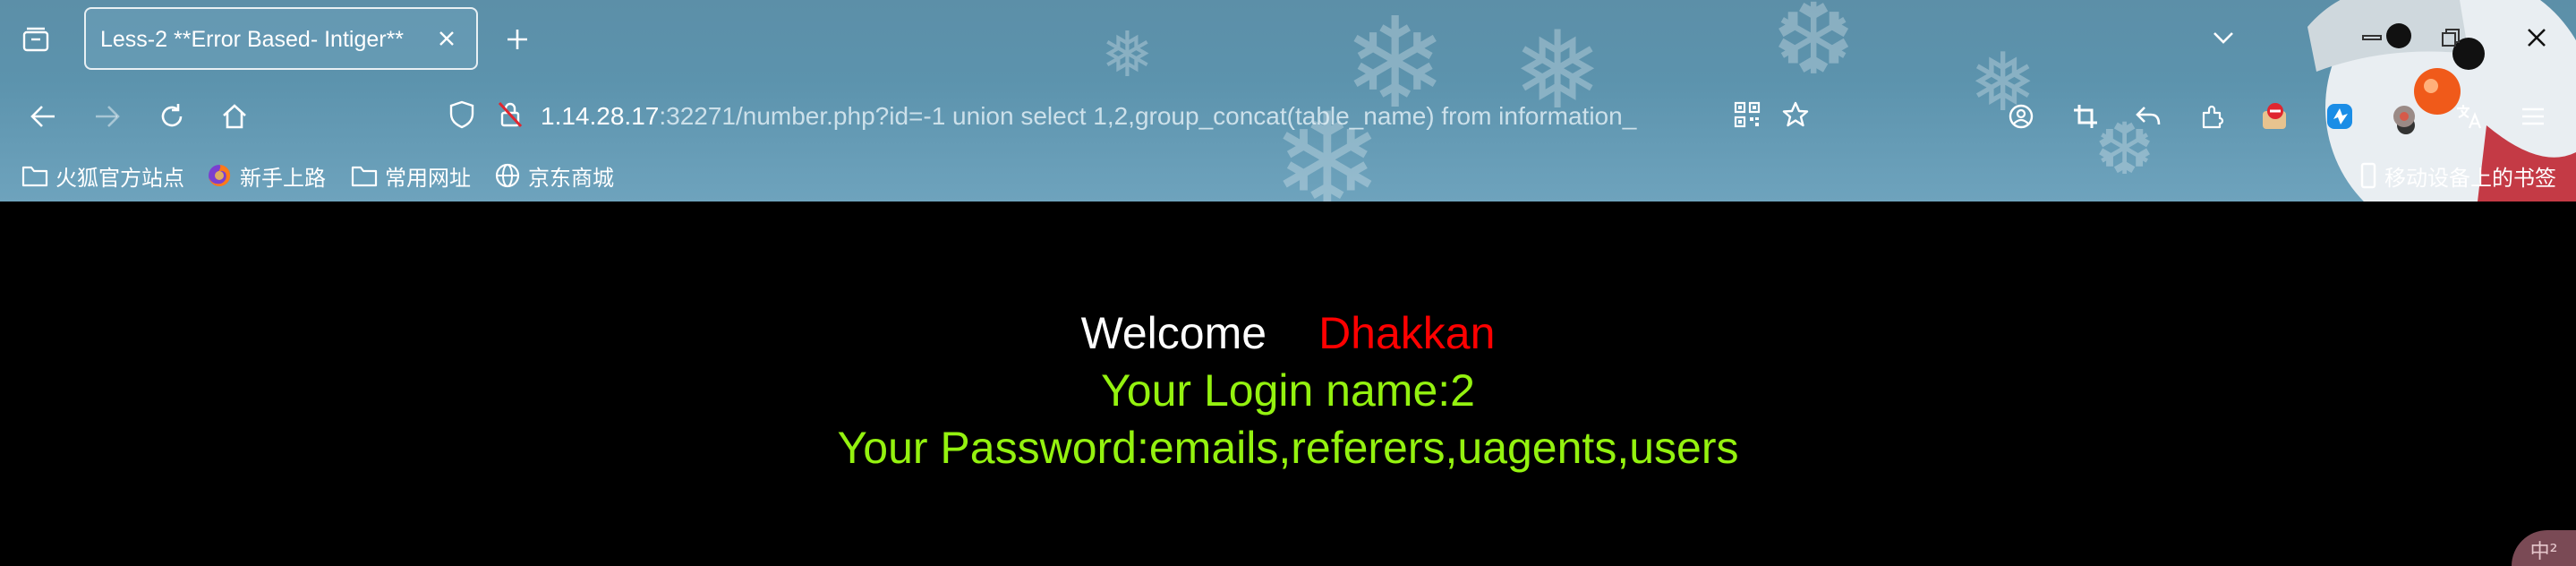 The height and width of the screenshot is (566, 2576). Describe the element at coordinates (1288, 37) in the screenshot. I see `tab-strip: Less-2 **Error Based- Intiger**` at that location.